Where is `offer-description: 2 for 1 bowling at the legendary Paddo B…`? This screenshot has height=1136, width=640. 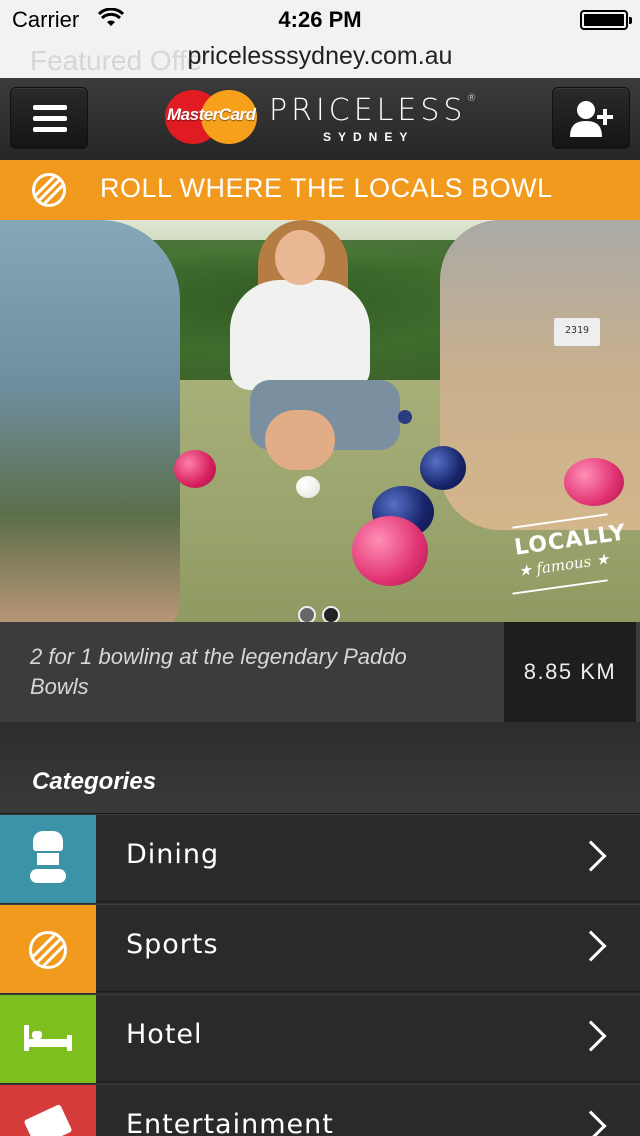 offer-description: 2 for 1 bowling at the legendary Paddo B… is located at coordinates (218, 671).